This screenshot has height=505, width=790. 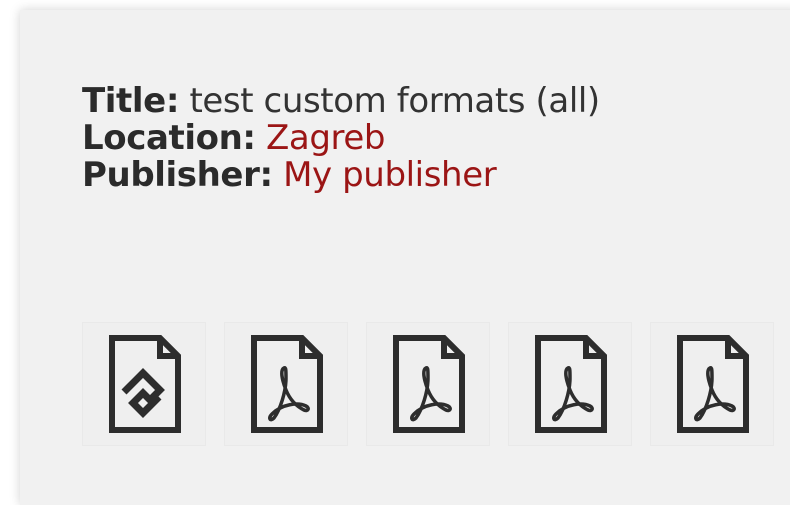 I want to click on title-row: Title: test custom formats (all), so click(x=341, y=101).